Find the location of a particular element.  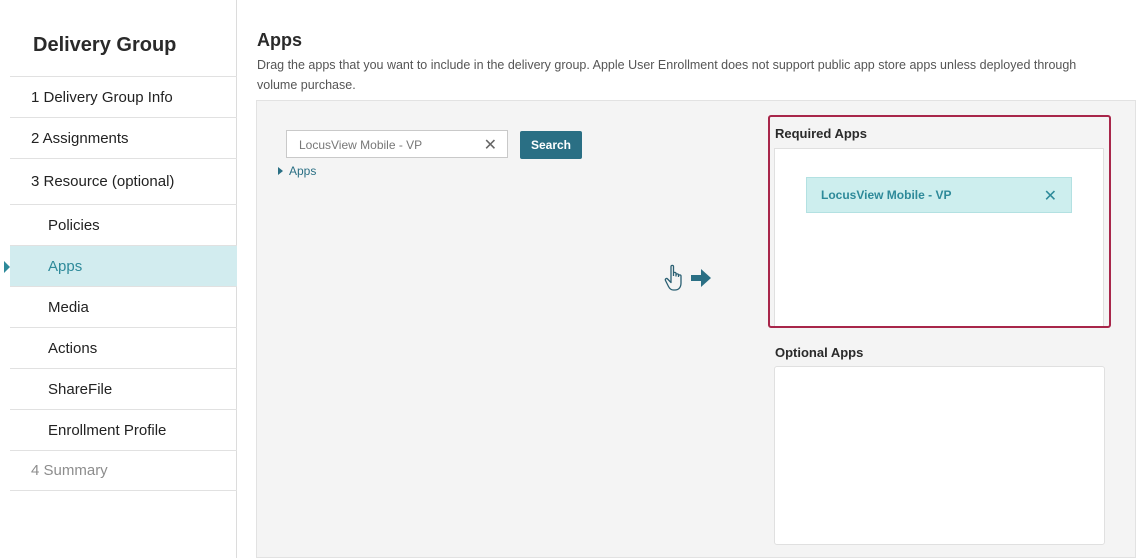

search-button: Search is located at coordinates (551, 145).